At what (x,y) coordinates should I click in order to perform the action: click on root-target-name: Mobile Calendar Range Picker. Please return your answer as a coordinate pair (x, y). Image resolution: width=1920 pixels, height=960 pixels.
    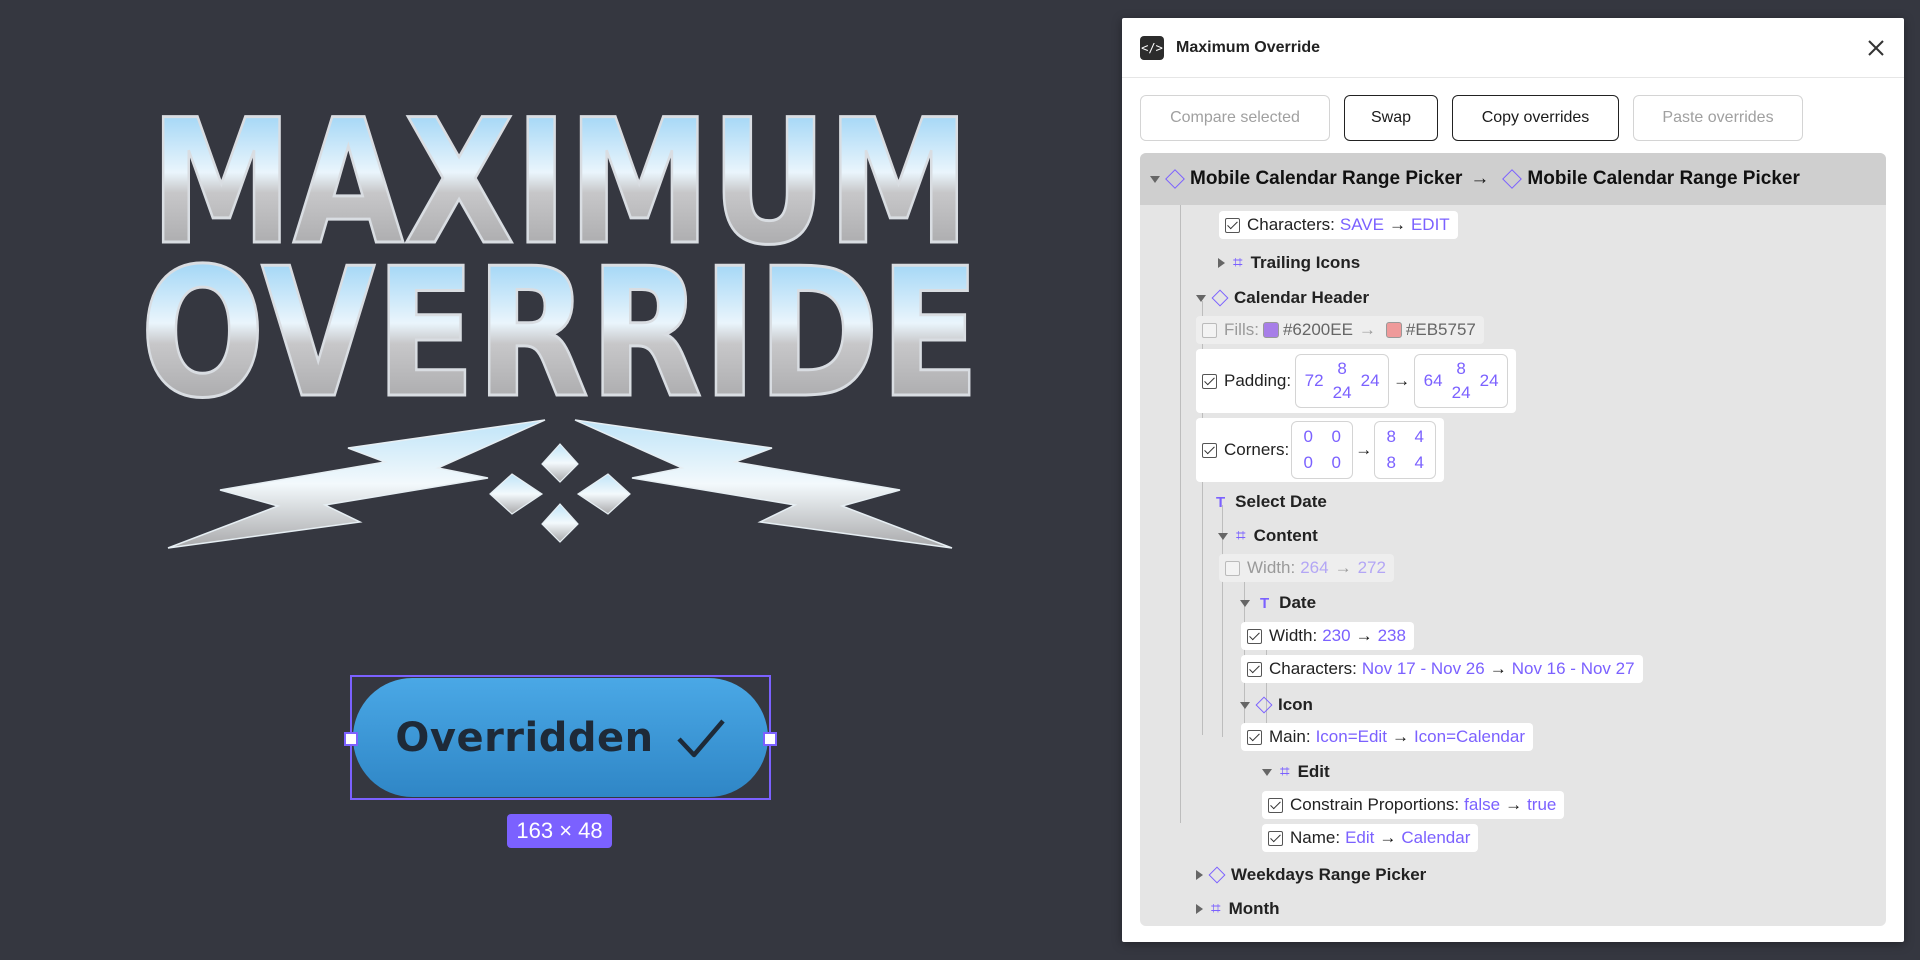
    Looking at the image, I should click on (1663, 178).